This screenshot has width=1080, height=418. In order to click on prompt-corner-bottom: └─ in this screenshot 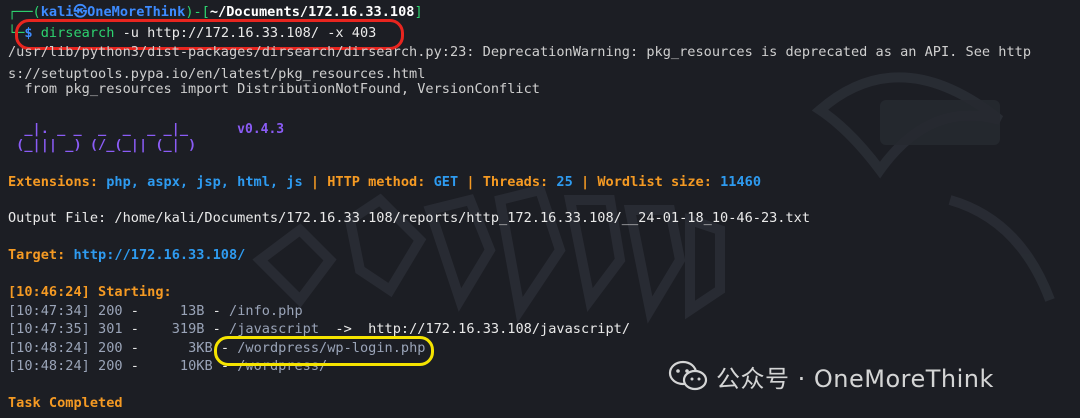, I will do `click(16, 33)`.